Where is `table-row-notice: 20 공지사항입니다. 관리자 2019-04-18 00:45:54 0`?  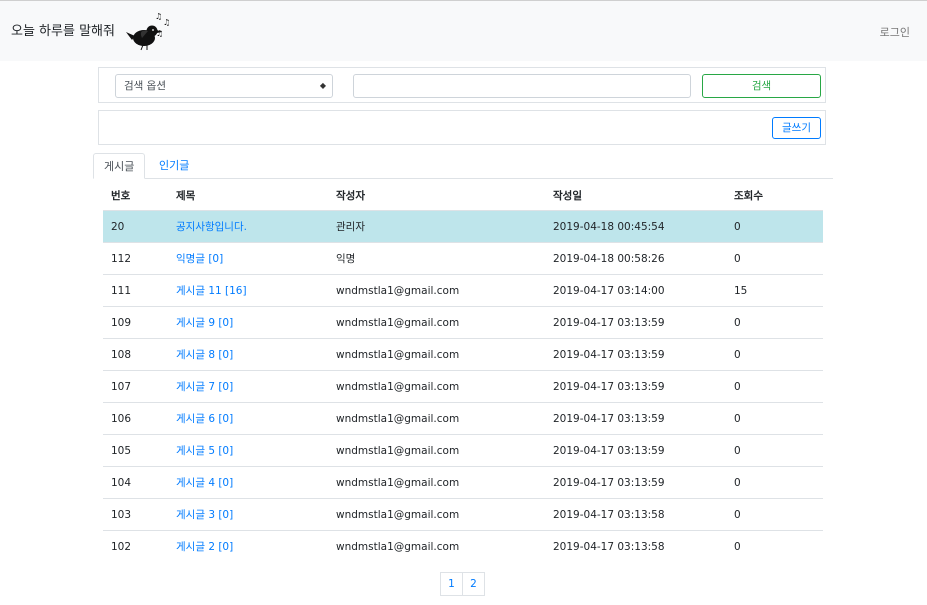
table-row-notice: 20 공지사항입니다. 관리자 2019-04-18 00:45:54 0 is located at coordinates (463, 226).